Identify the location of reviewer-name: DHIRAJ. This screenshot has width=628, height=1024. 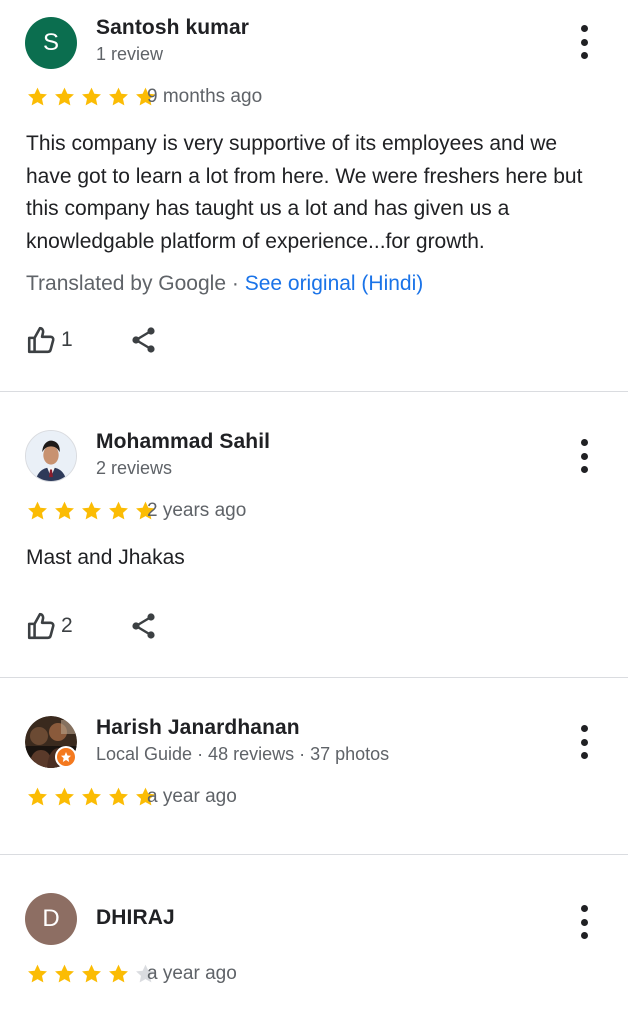
(135, 918).